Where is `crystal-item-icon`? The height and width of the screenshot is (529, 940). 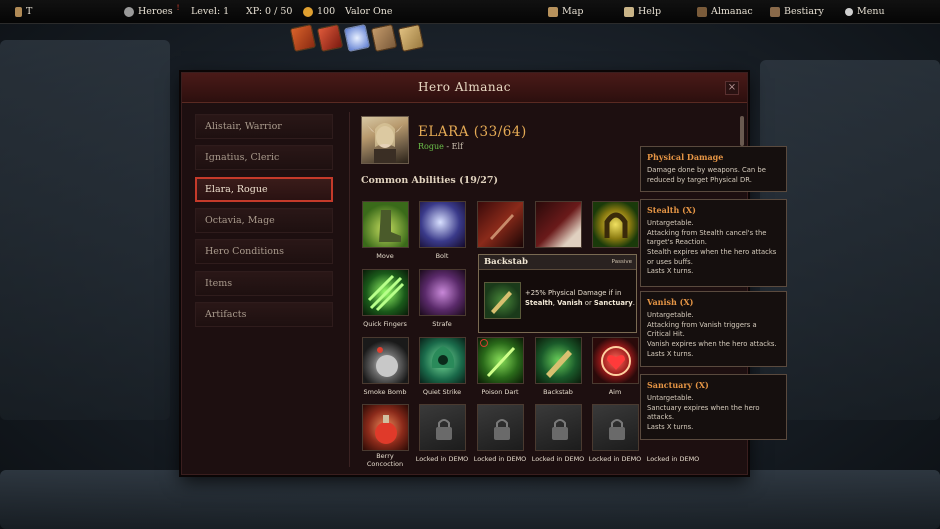
crystal-item-icon is located at coordinates (357, 38).